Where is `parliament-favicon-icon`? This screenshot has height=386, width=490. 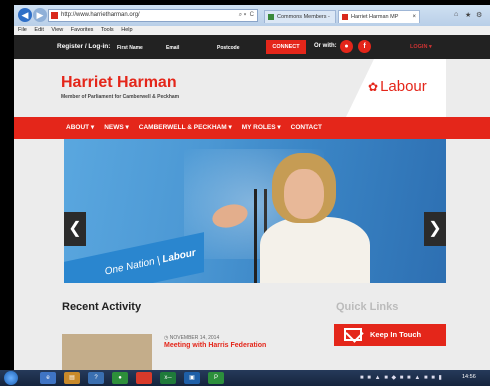
parliament-favicon-icon is located at coordinates (271, 17).